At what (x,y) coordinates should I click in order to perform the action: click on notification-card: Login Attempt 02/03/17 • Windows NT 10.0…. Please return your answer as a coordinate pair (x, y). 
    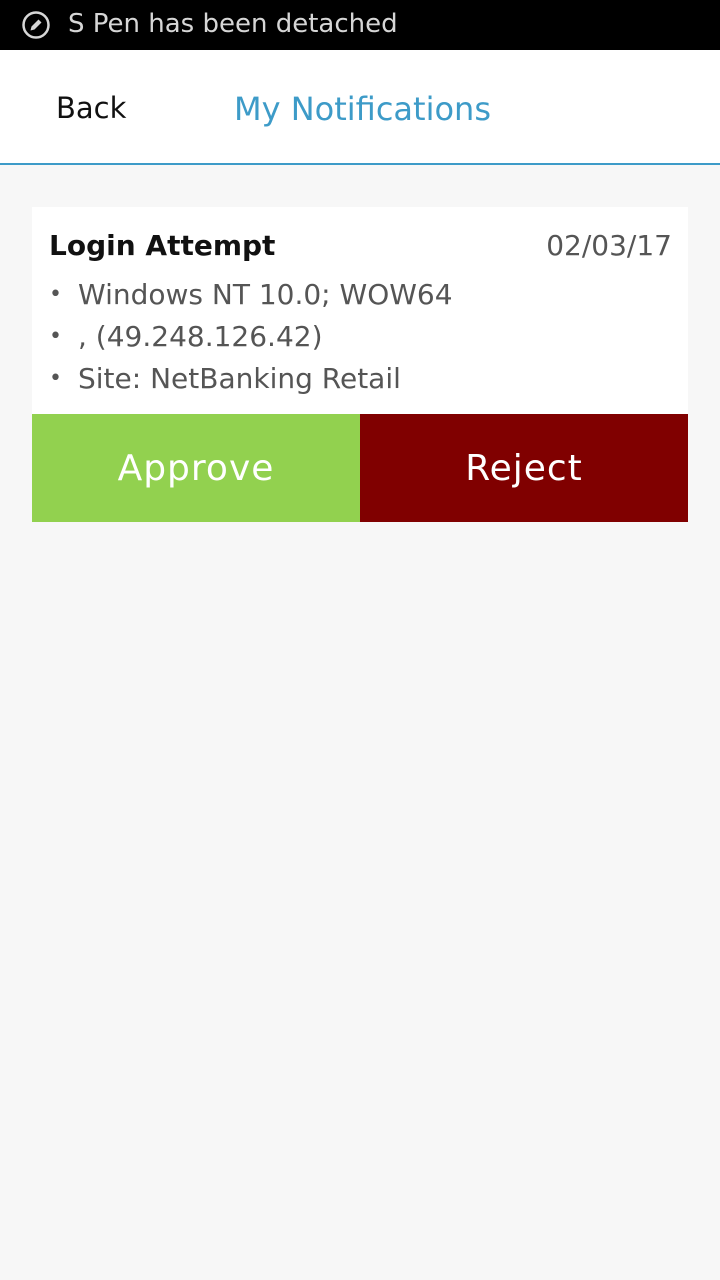
    Looking at the image, I should click on (360, 310).